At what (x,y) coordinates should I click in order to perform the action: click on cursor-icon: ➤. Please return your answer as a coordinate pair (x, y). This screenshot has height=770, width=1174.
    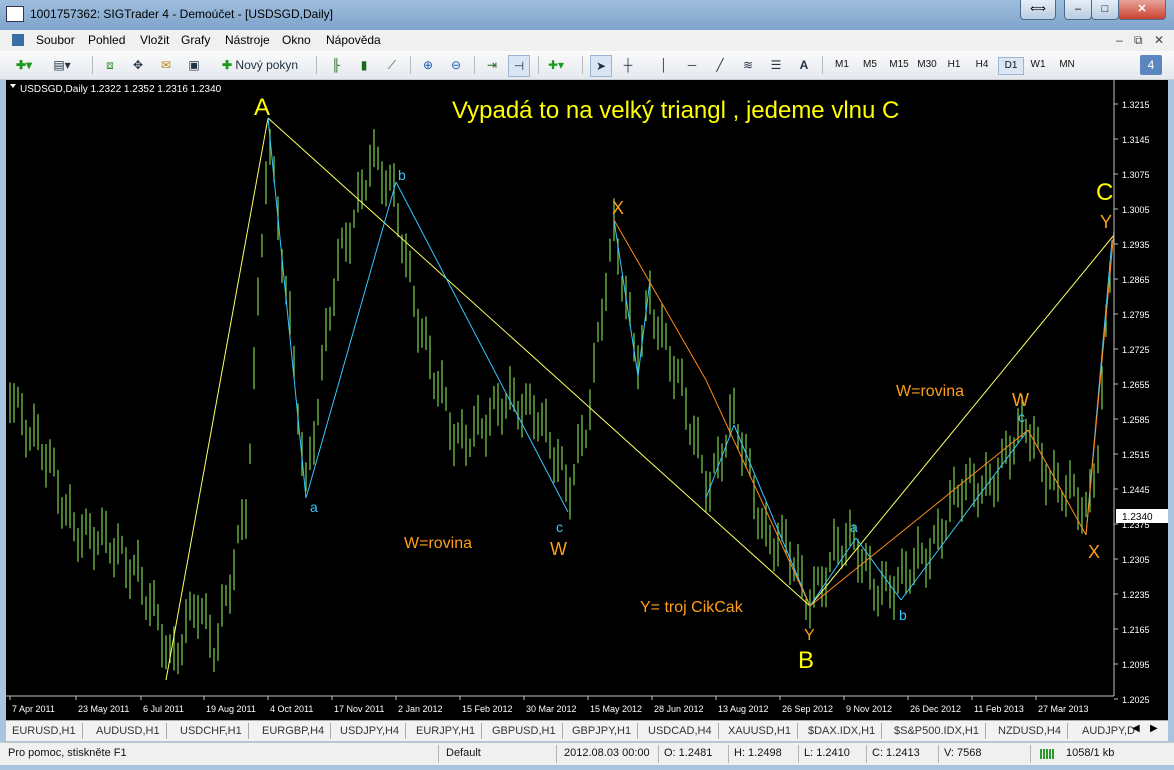
    Looking at the image, I should click on (601, 66).